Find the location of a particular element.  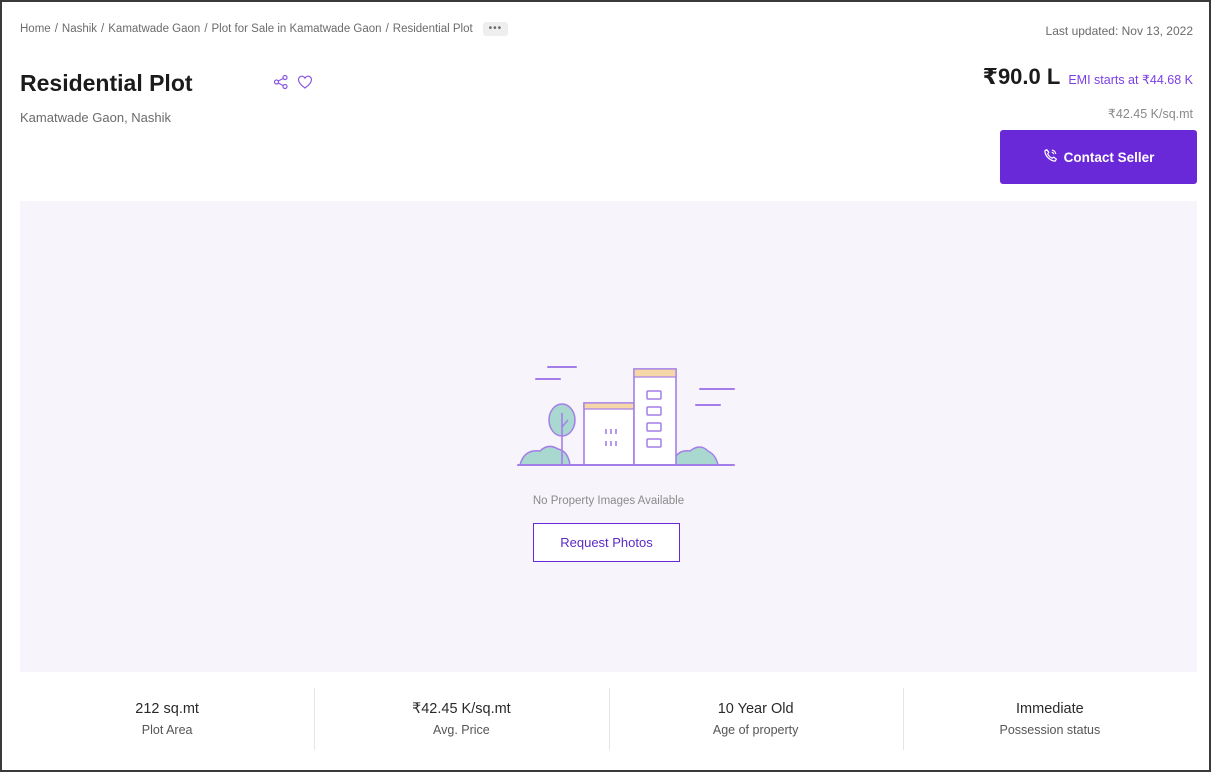

phone-icon is located at coordinates (1050, 157).